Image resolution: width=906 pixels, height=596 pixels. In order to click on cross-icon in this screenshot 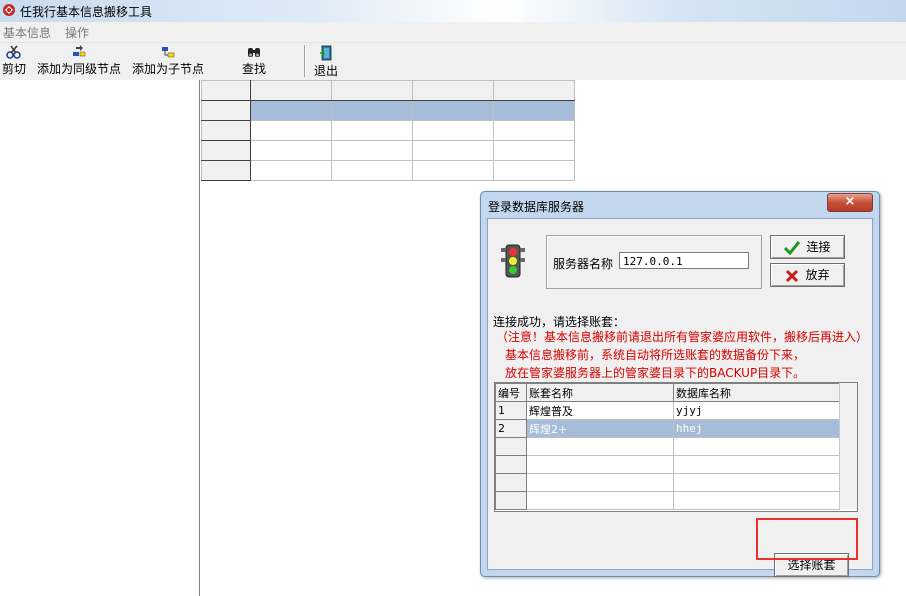, I will do `click(792, 275)`.